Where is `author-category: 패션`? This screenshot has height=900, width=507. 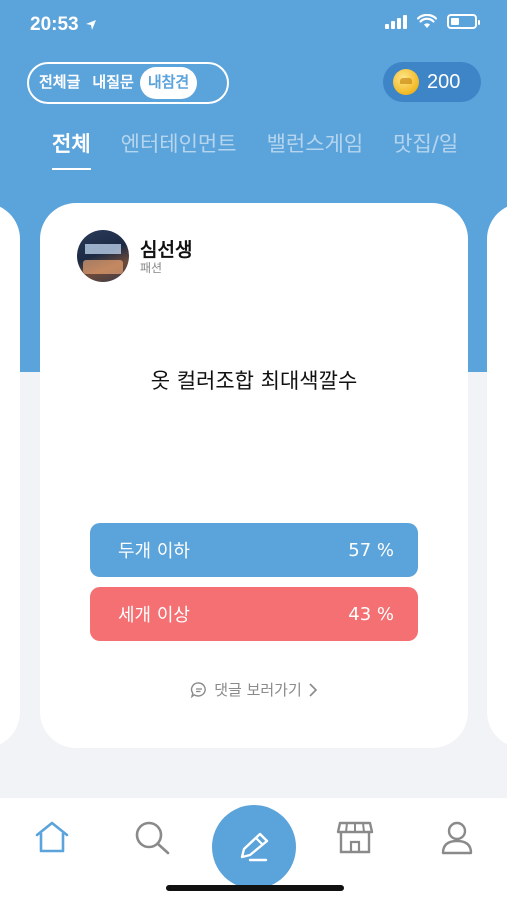 author-category: 패션 is located at coordinates (151, 268).